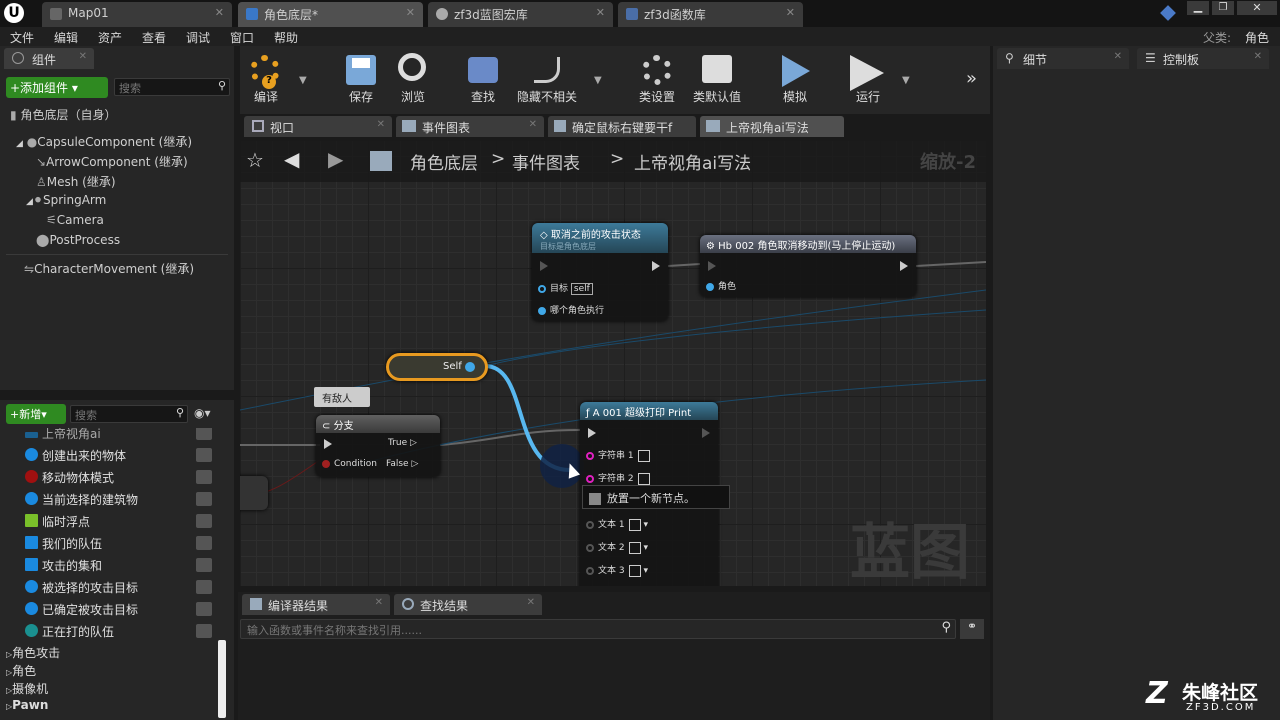 The height and width of the screenshot is (720, 1280). I want to click on pin-condition: Condition, so click(349, 464).